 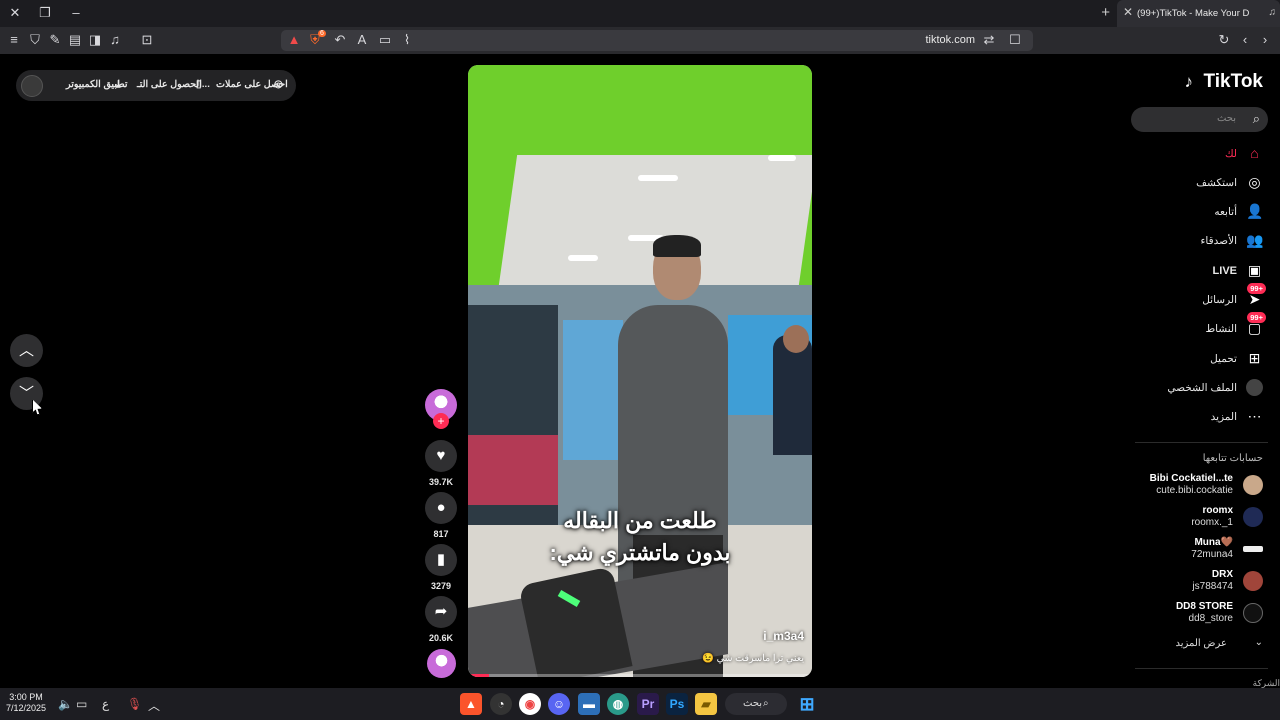 What do you see at coordinates (1198, 241) in the screenshot?
I see `sidebar-item-friends: 👥 الأصدقاء` at bounding box center [1198, 241].